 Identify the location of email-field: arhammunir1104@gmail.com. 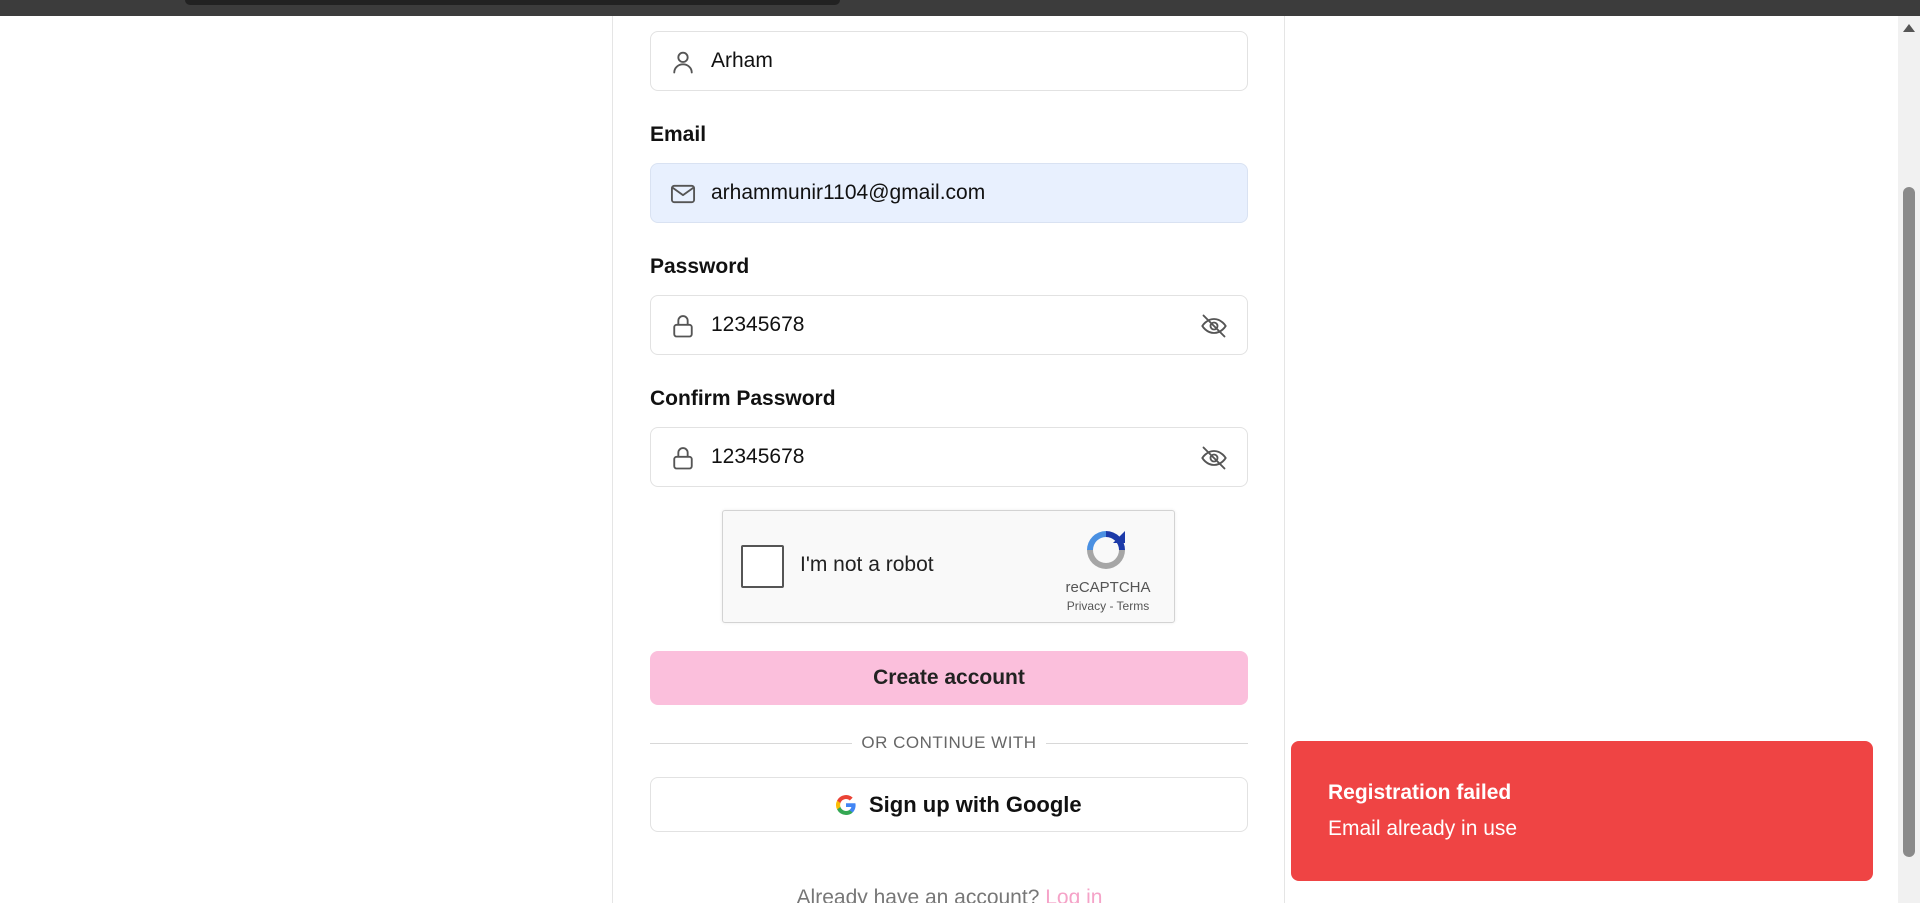
(949, 193).